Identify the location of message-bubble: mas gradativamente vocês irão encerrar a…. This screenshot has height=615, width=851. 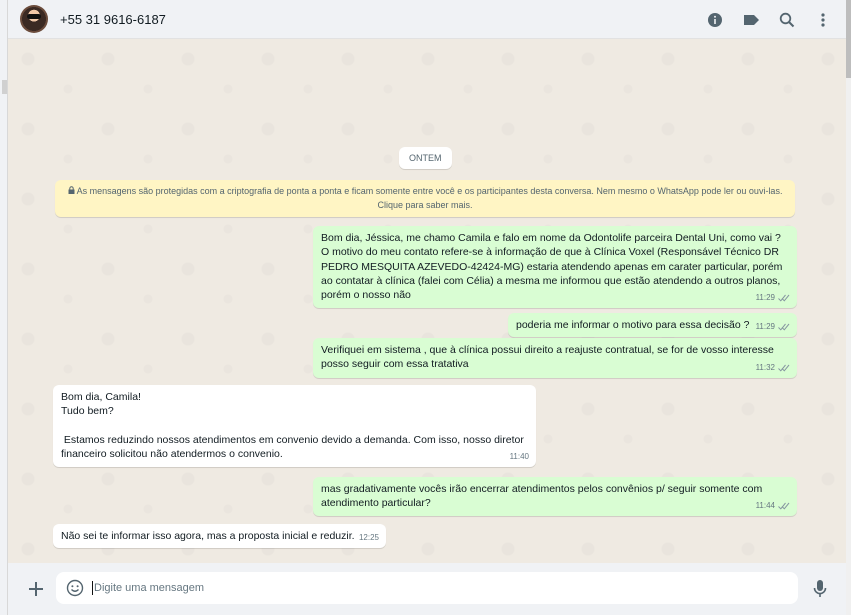
(555, 496).